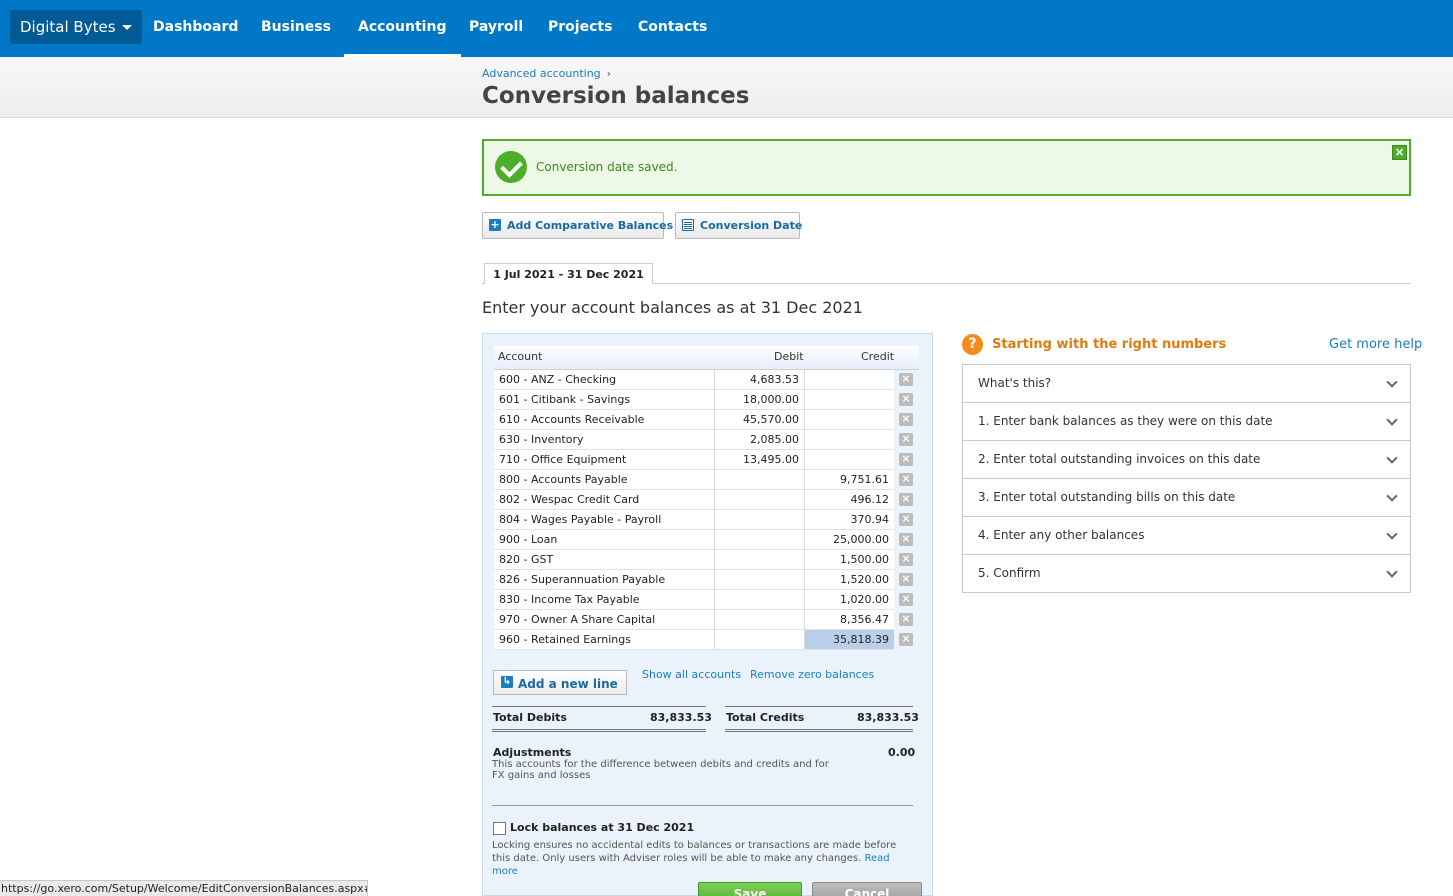  I want to click on account-field: 960 - Retained Earnings, so click(604, 640).